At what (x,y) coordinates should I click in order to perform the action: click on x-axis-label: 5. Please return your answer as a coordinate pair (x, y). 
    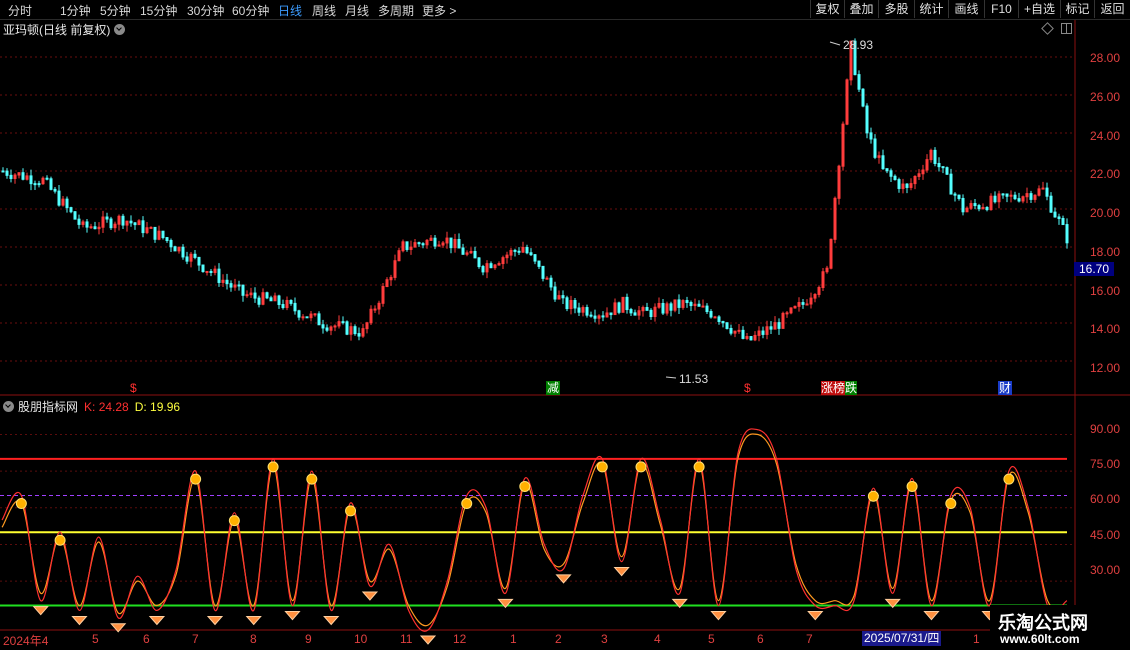
    Looking at the image, I should click on (95, 639).